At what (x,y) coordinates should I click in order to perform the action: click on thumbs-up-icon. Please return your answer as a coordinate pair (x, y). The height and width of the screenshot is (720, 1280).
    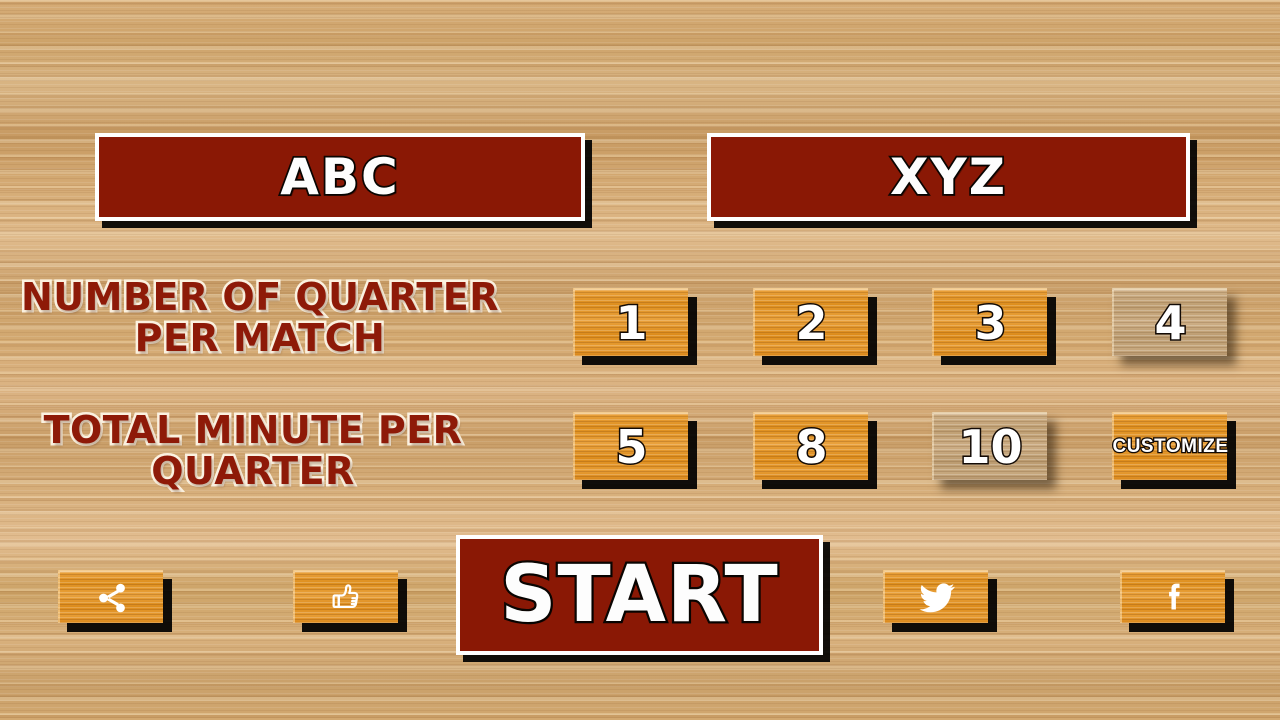
    Looking at the image, I should click on (347, 598).